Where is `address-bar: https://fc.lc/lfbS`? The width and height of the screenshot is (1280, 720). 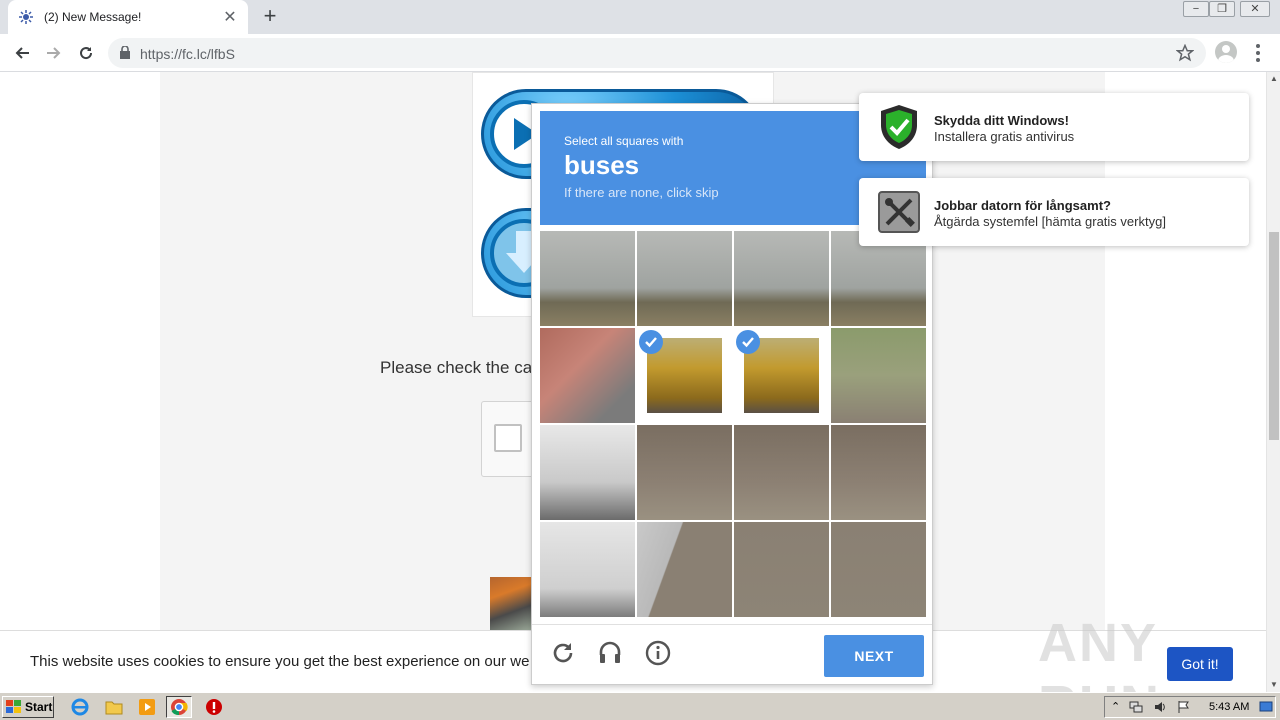
address-bar: https://fc.lc/lfbS is located at coordinates (657, 53).